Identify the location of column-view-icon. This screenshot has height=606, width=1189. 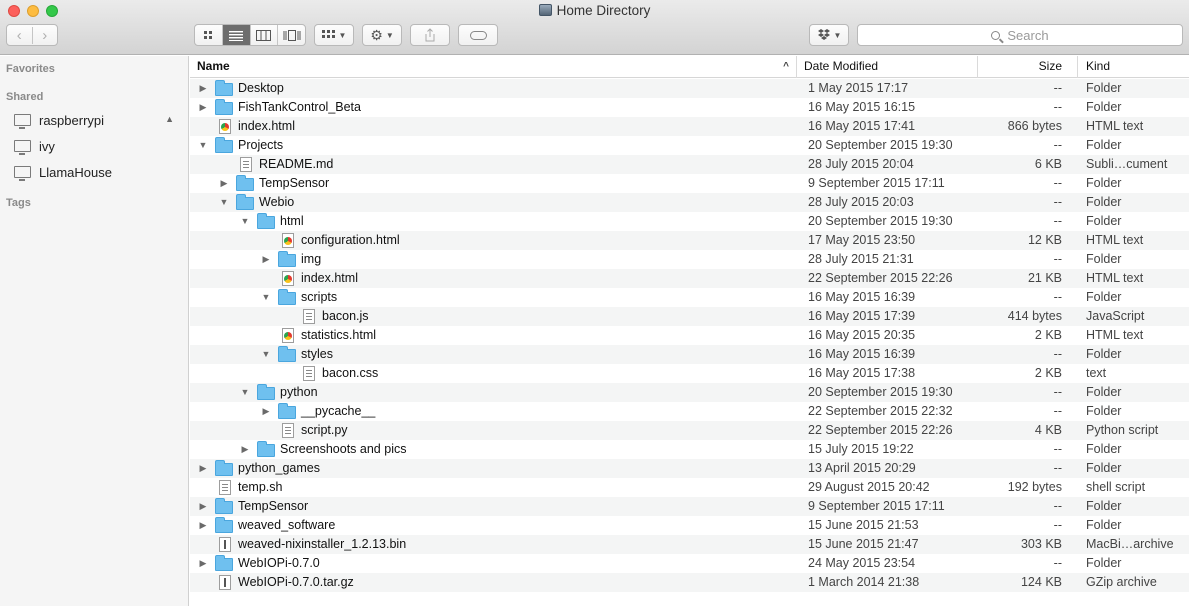
(264, 35).